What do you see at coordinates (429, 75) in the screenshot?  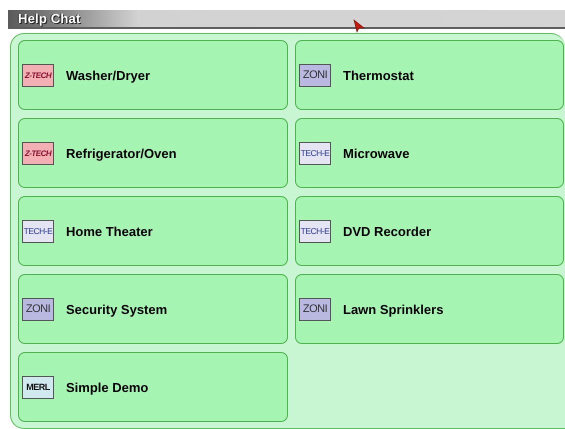 I see `device-button: ZONI Thermostat` at bounding box center [429, 75].